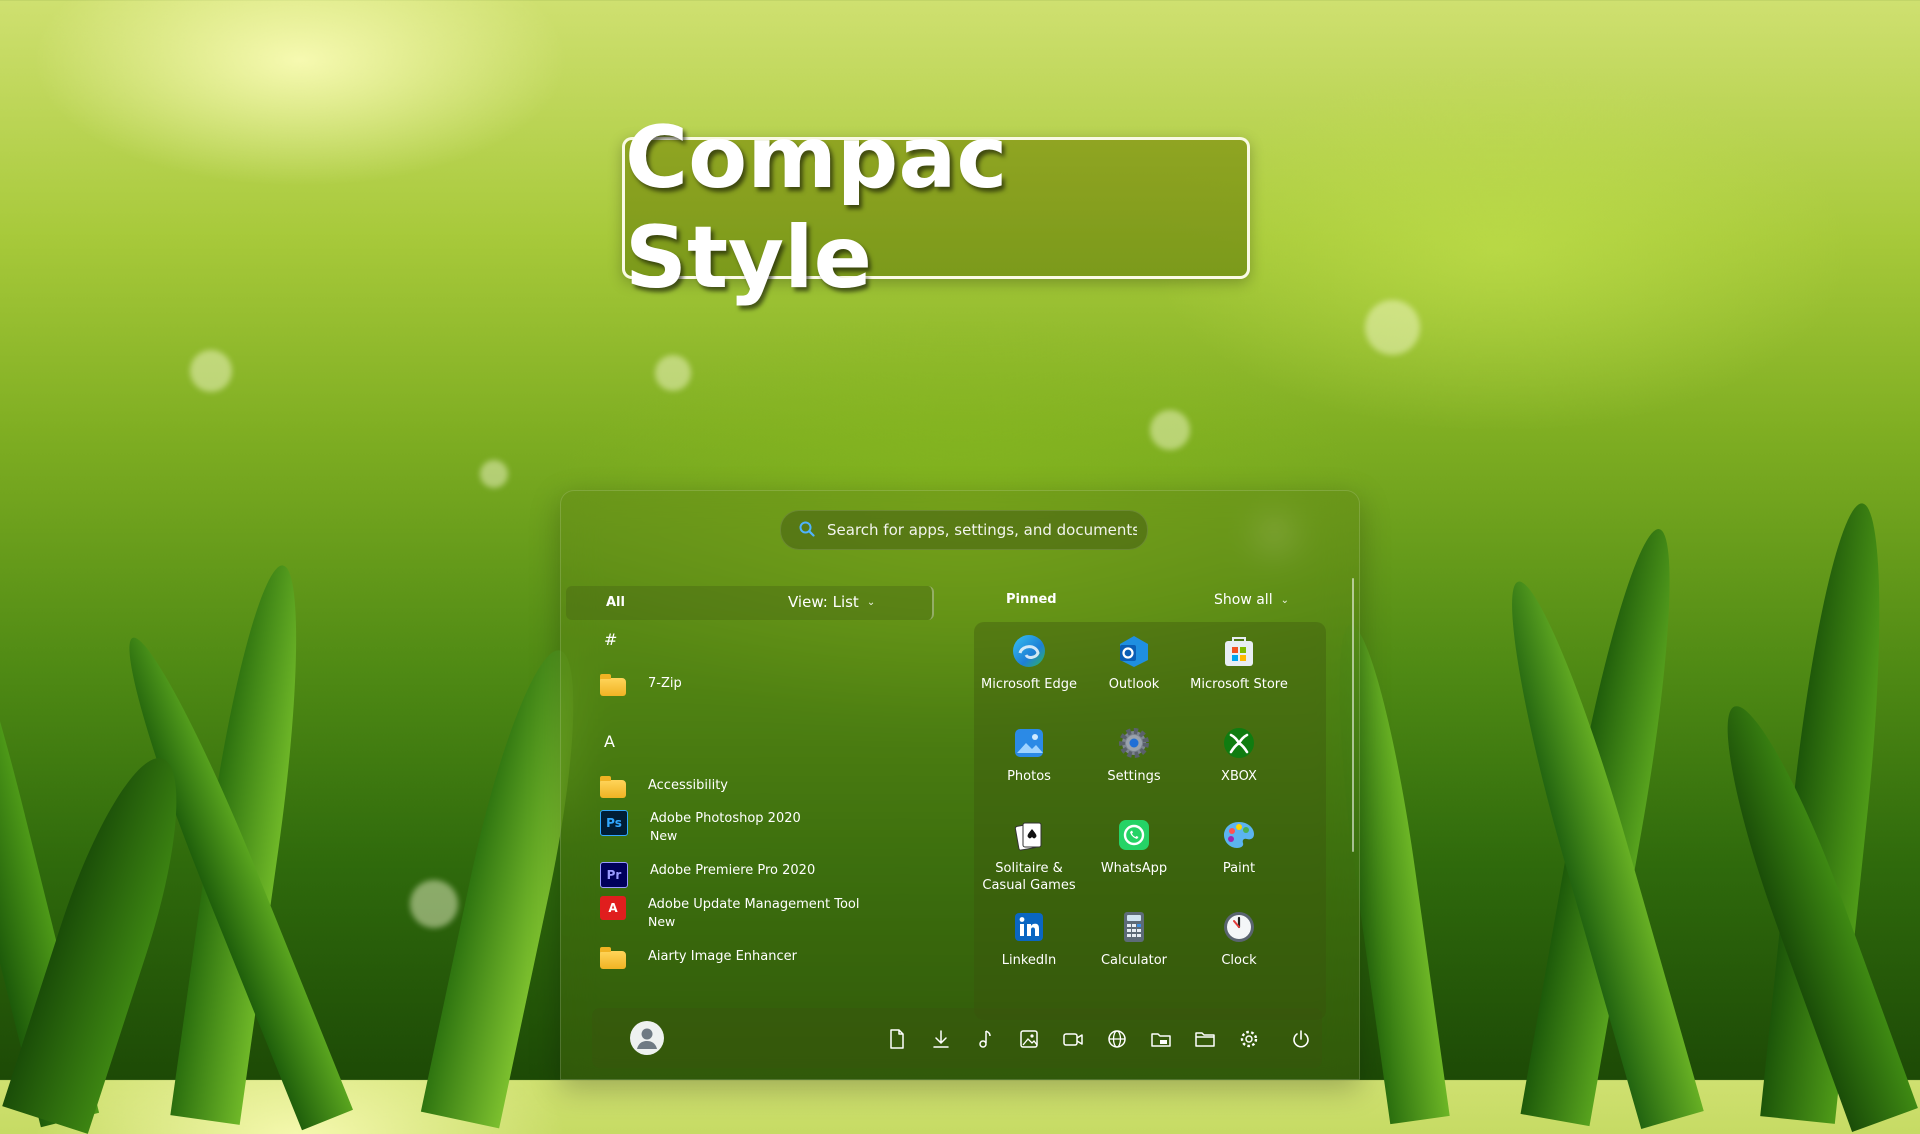  I want to click on pinned-app-label: Paint, so click(1239, 868).